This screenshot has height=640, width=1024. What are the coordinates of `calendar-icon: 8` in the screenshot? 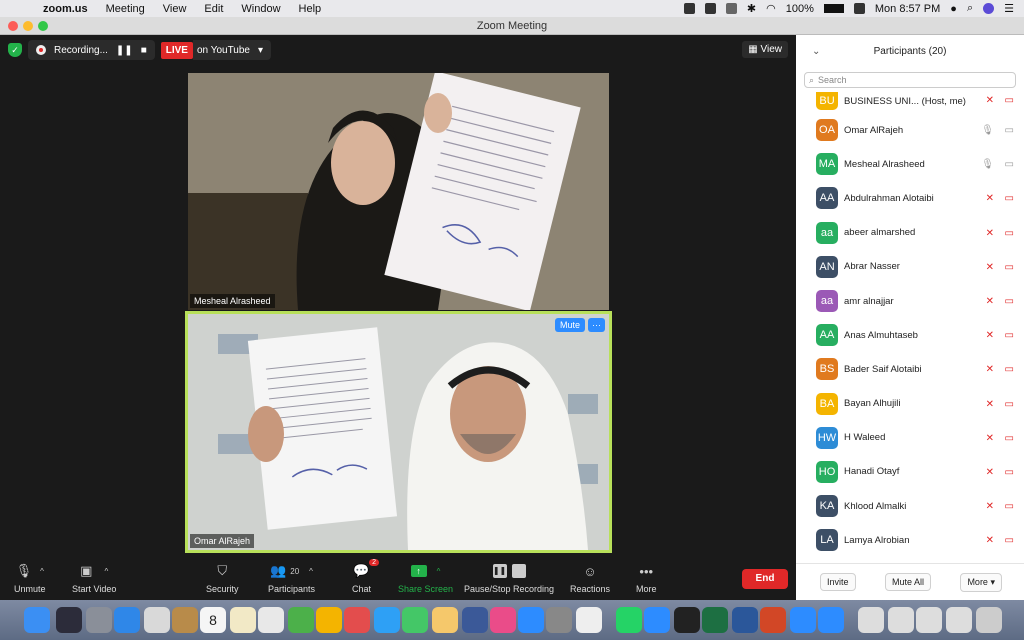 It's located at (213, 620).